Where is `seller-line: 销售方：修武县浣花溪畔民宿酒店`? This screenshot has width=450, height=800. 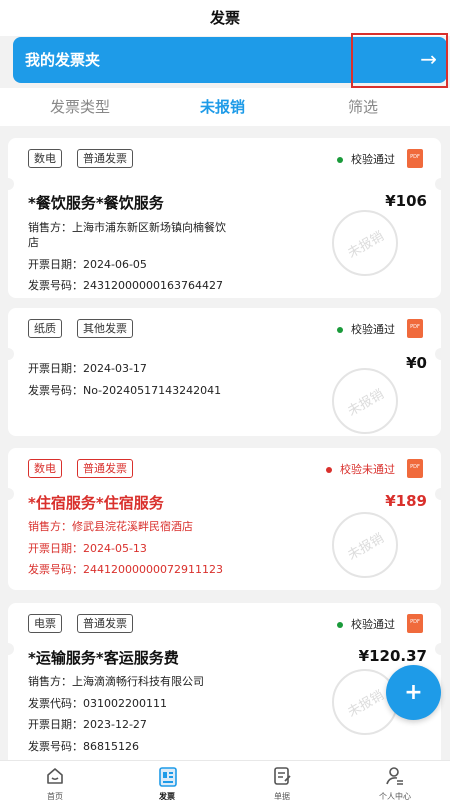
seller-line: 销售方：修武县浣花溪畔民宿酒店 is located at coordinates (110, 526).